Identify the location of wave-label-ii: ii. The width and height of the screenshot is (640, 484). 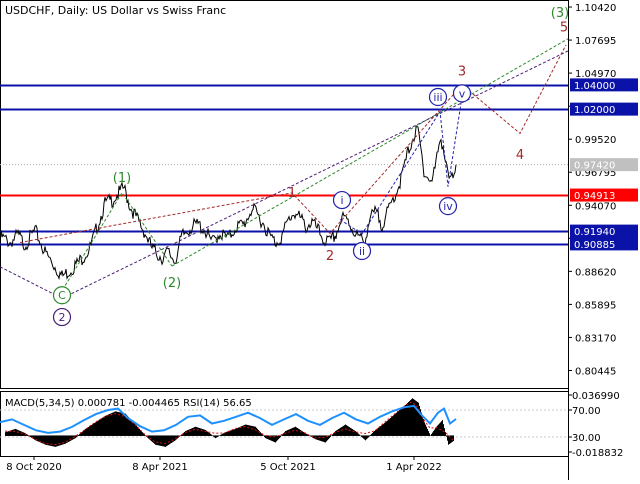
(362, 251).